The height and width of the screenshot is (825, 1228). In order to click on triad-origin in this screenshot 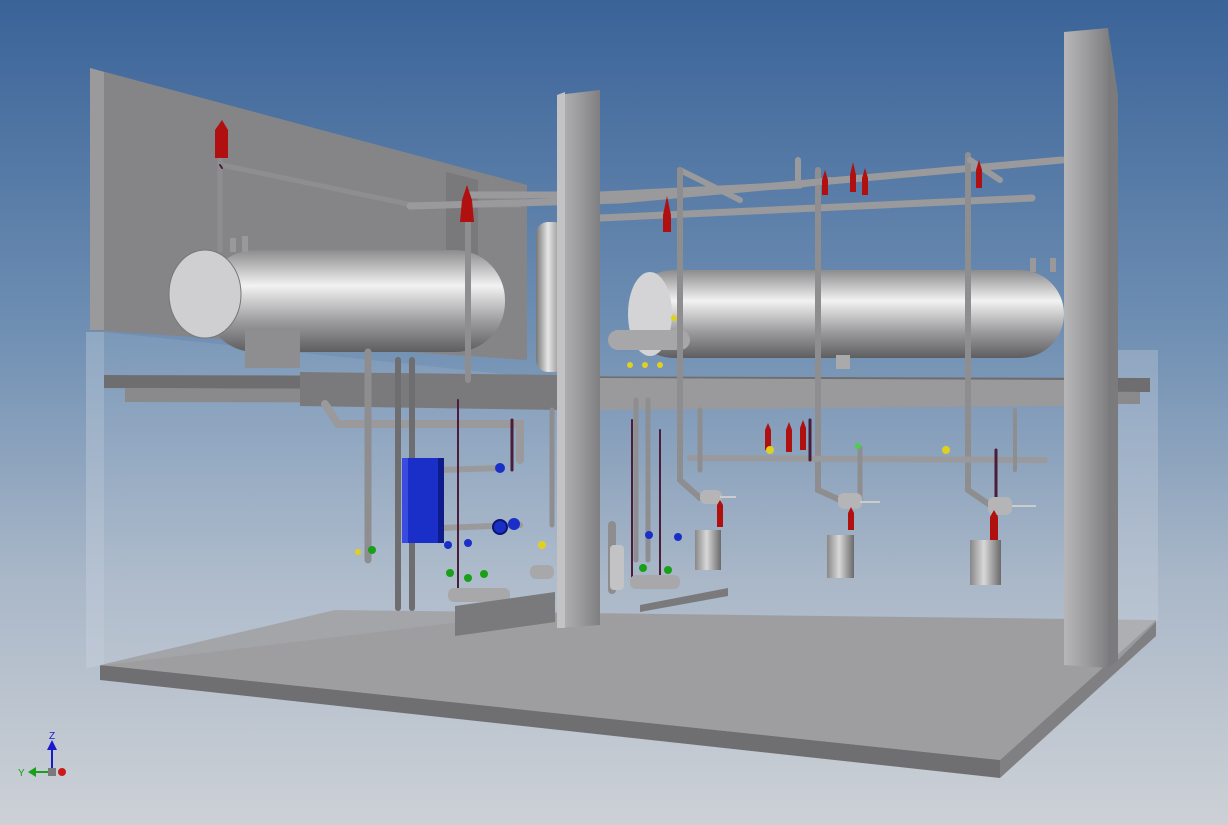, I will do `click(52, 772)`.